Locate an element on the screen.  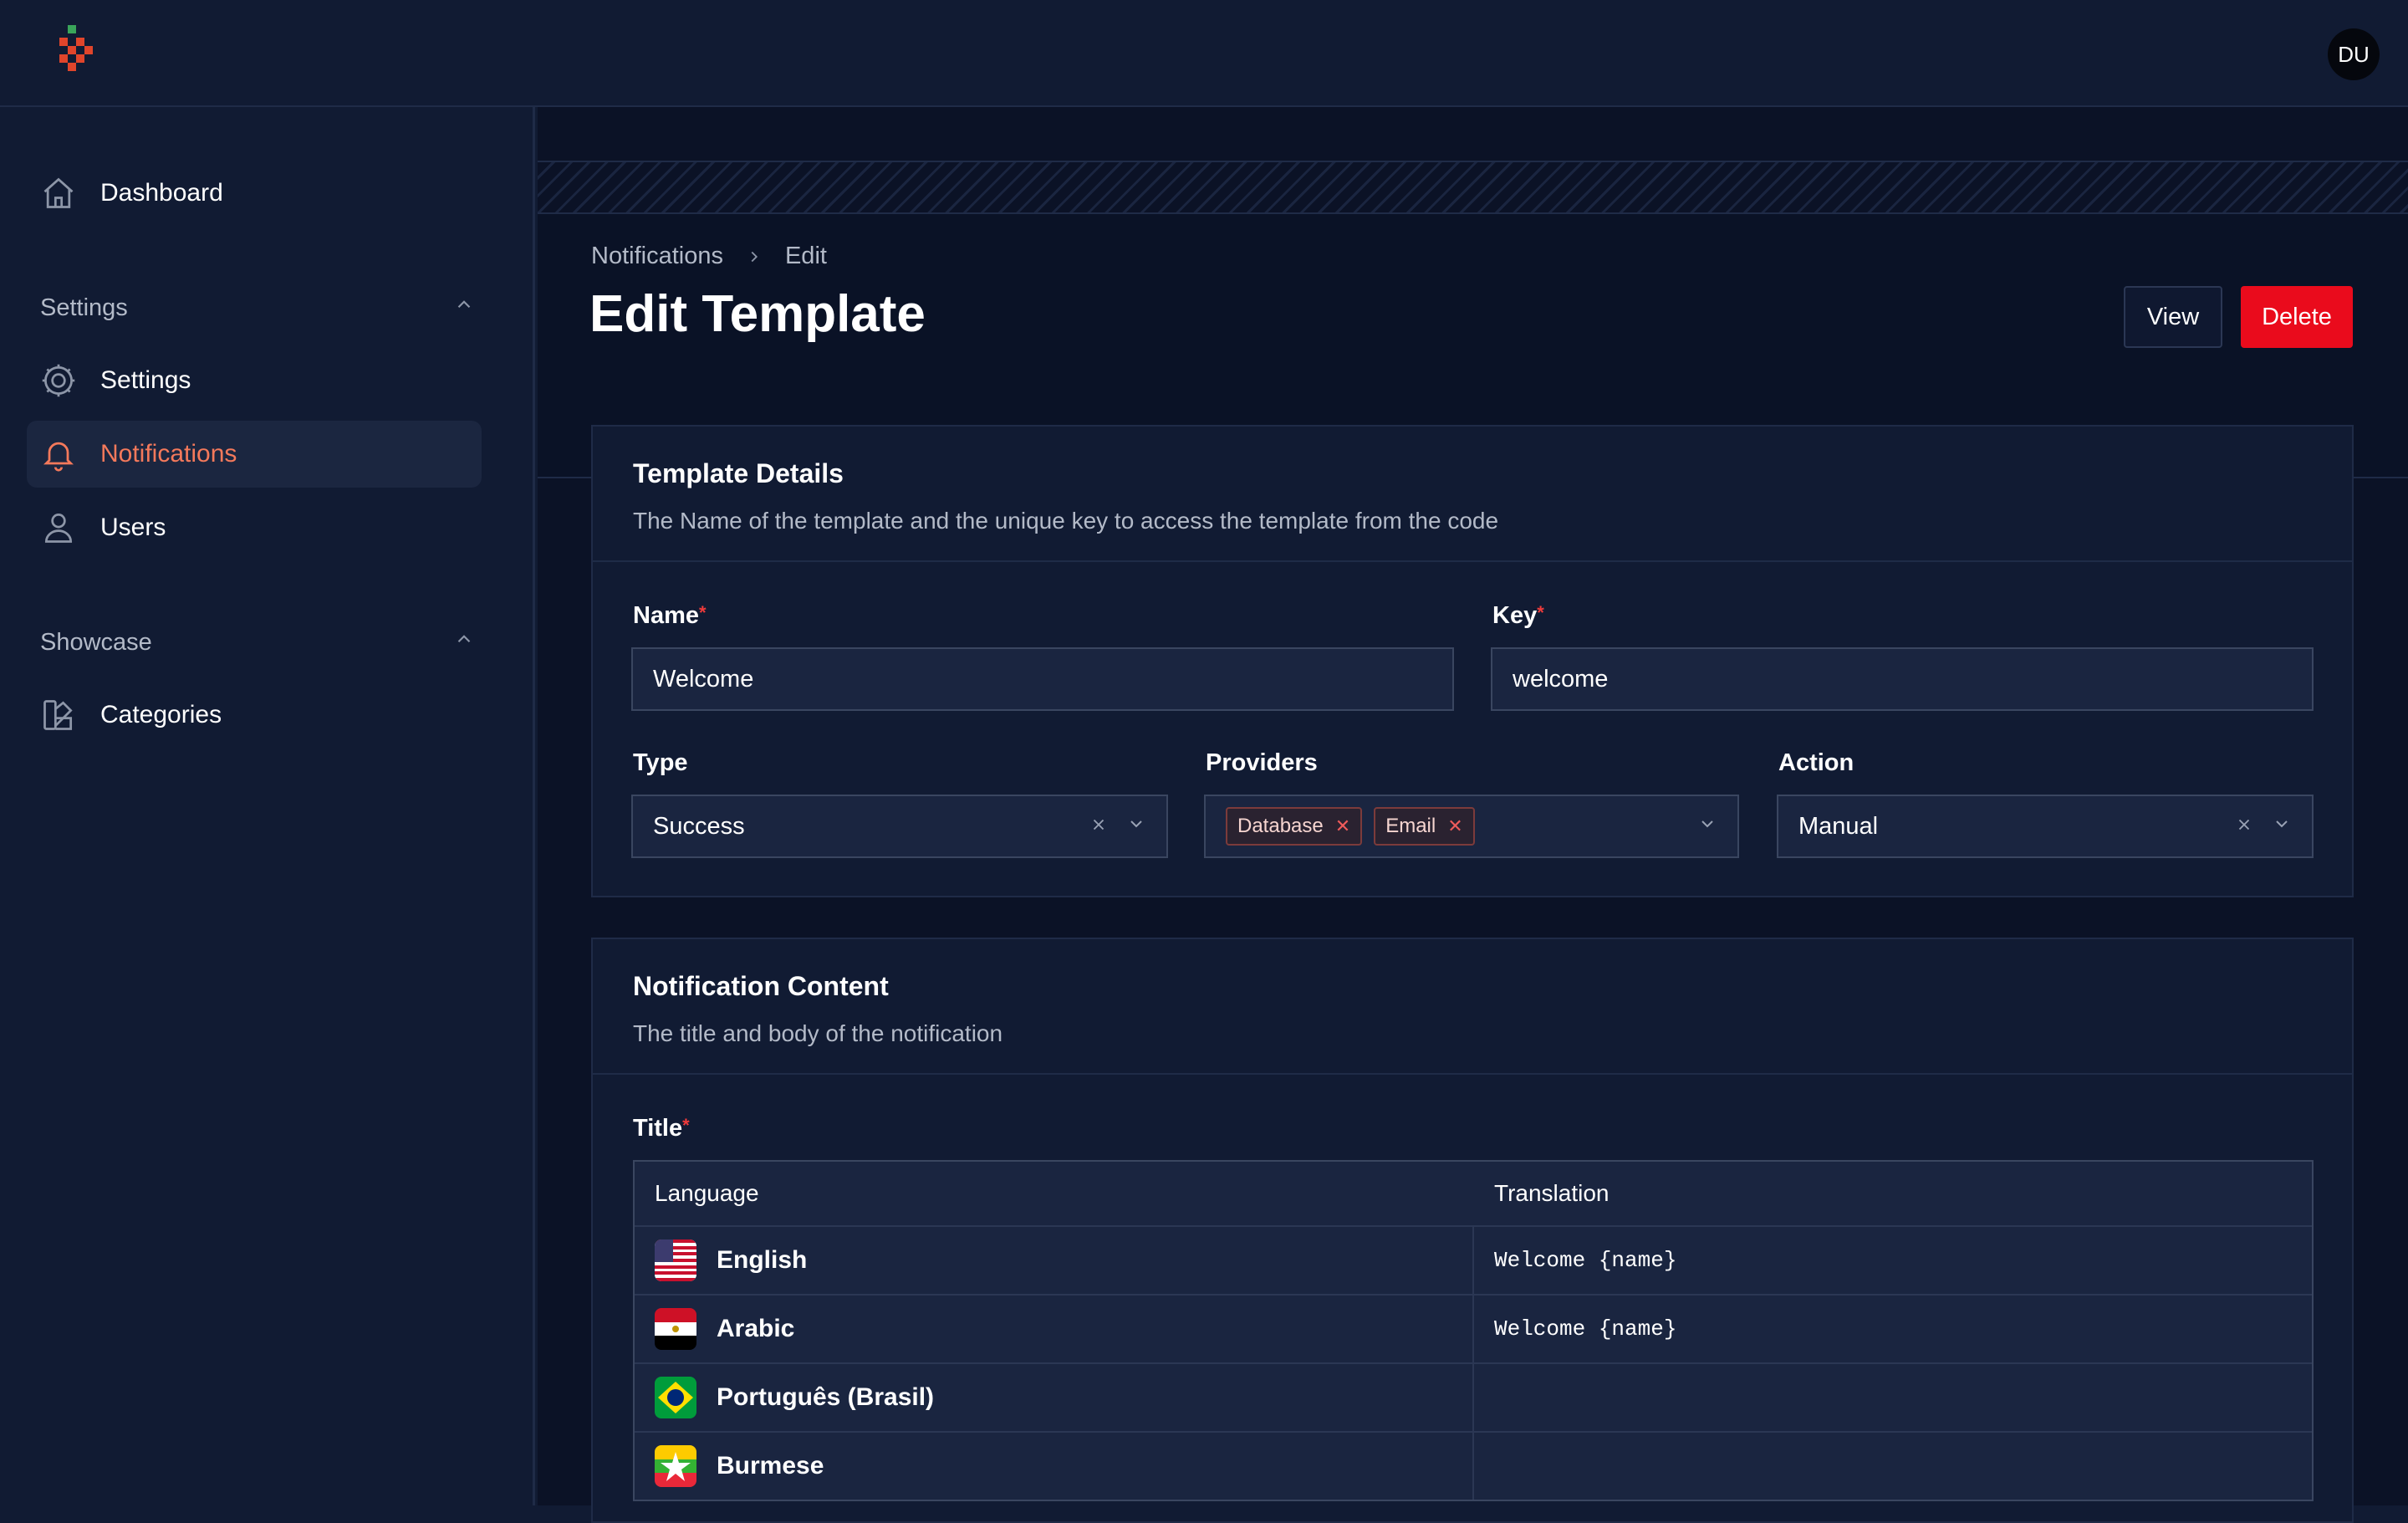
us-flag-icon is located at coordinates (675, 1260).